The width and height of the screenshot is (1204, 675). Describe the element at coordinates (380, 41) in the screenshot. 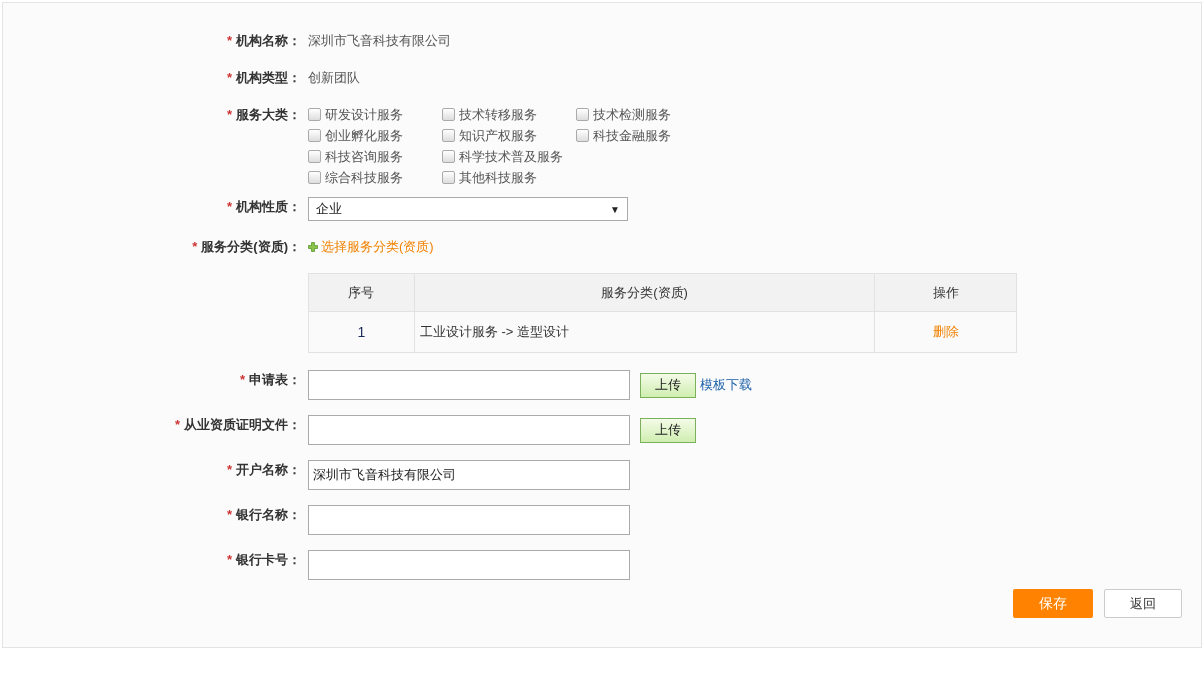

I see `field-value: 深圳市飞音科技有限公司` at that location.